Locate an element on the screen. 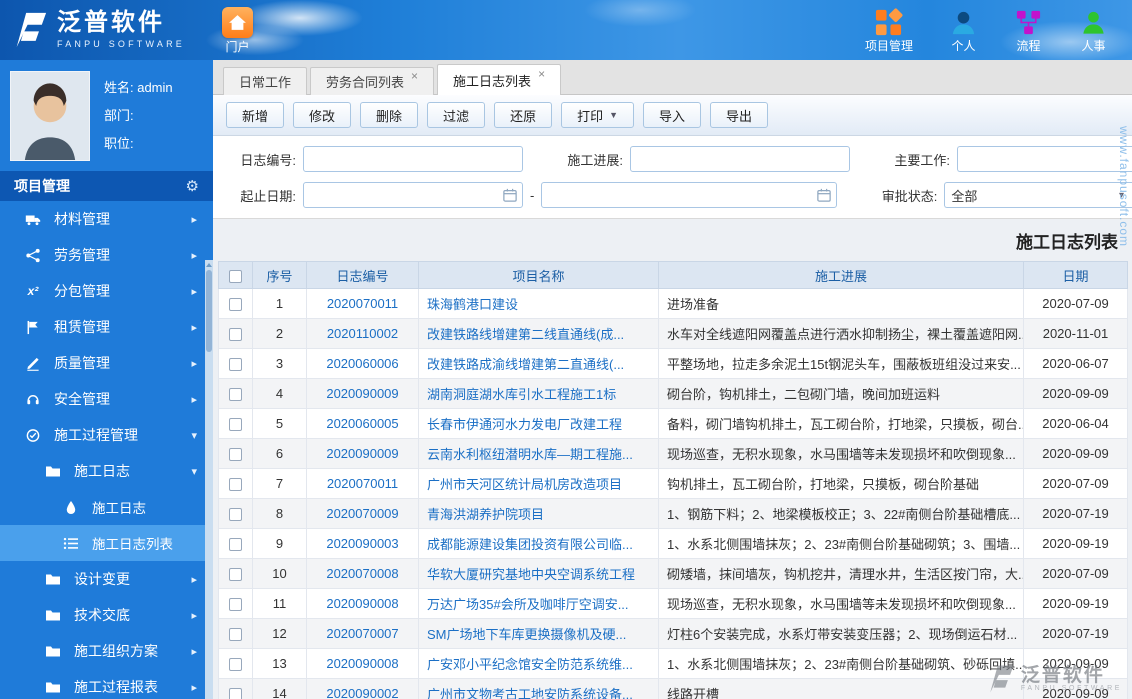 The height and width of the screenshot is (699, 1132). sidebar-item-material: 材料管理 ▸ is located at coordinates (106, 219).